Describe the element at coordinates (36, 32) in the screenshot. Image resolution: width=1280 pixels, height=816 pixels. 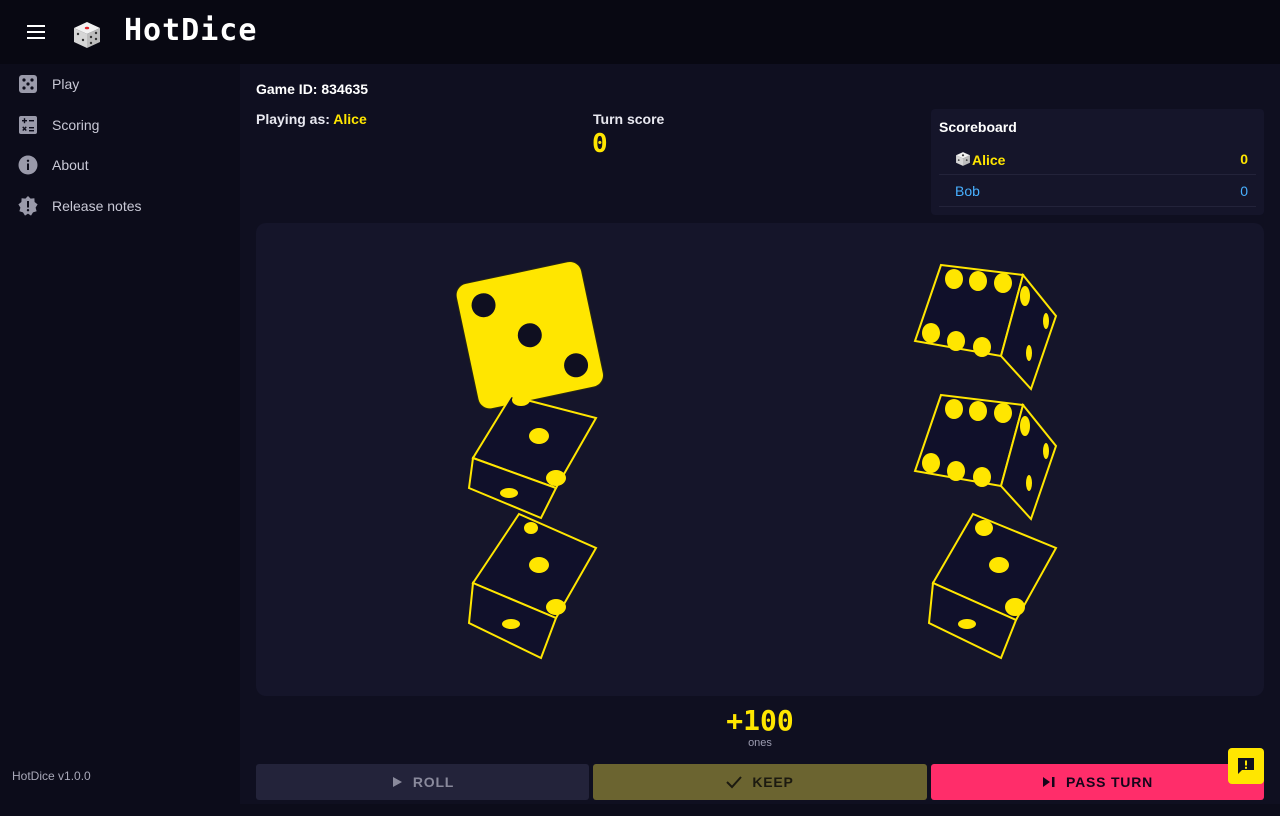
I see `menu-icon` at that location.